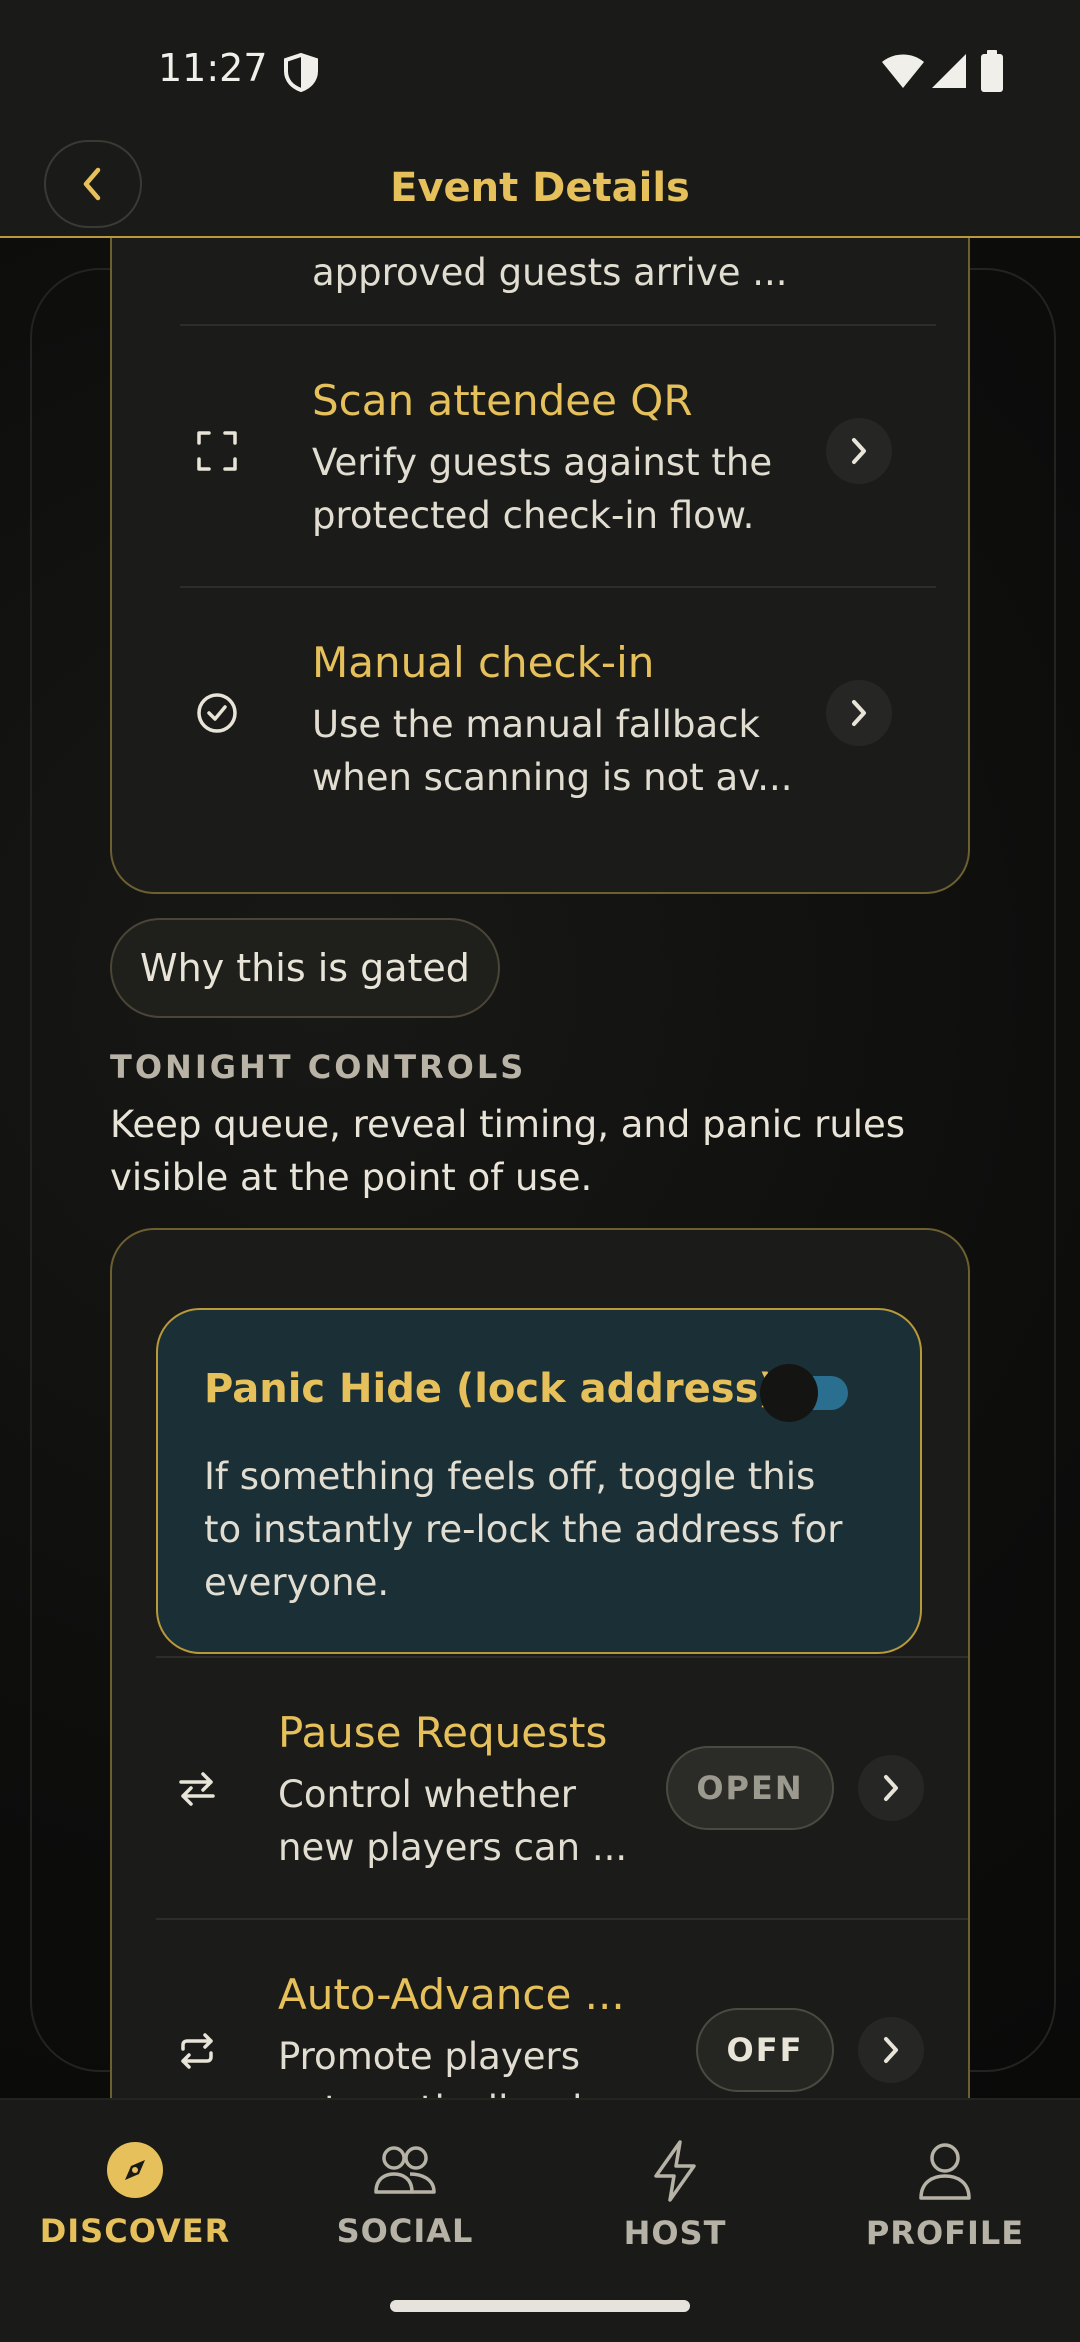  I want to click on repeat-icon, so click(197, 2051).